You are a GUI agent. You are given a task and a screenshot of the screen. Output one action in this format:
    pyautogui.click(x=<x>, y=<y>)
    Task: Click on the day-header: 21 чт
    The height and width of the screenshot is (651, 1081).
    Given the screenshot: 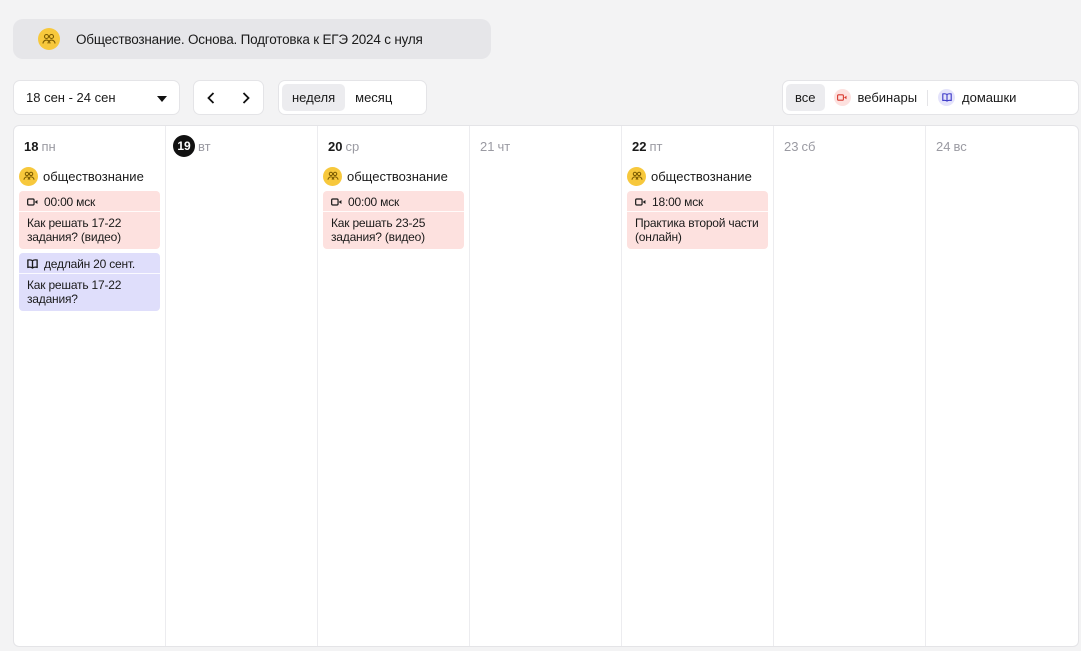 What is the action you would take?
    pyautogui.click(x=545, y=146)
    